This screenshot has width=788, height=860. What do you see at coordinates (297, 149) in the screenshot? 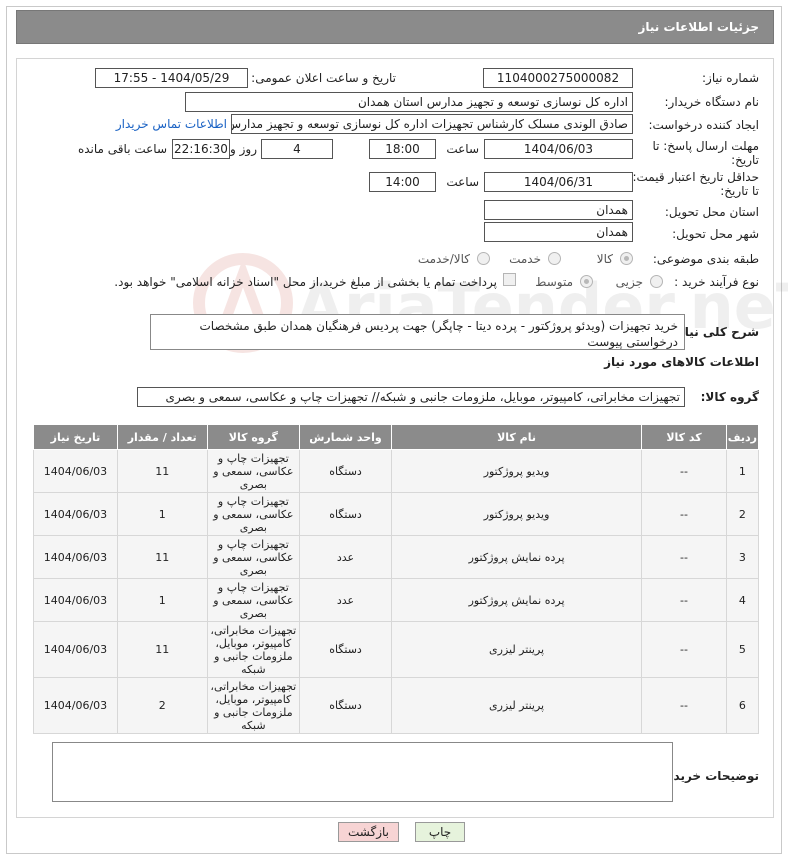
I see `reply-days-field: 4` at bounding box center [297, 149].